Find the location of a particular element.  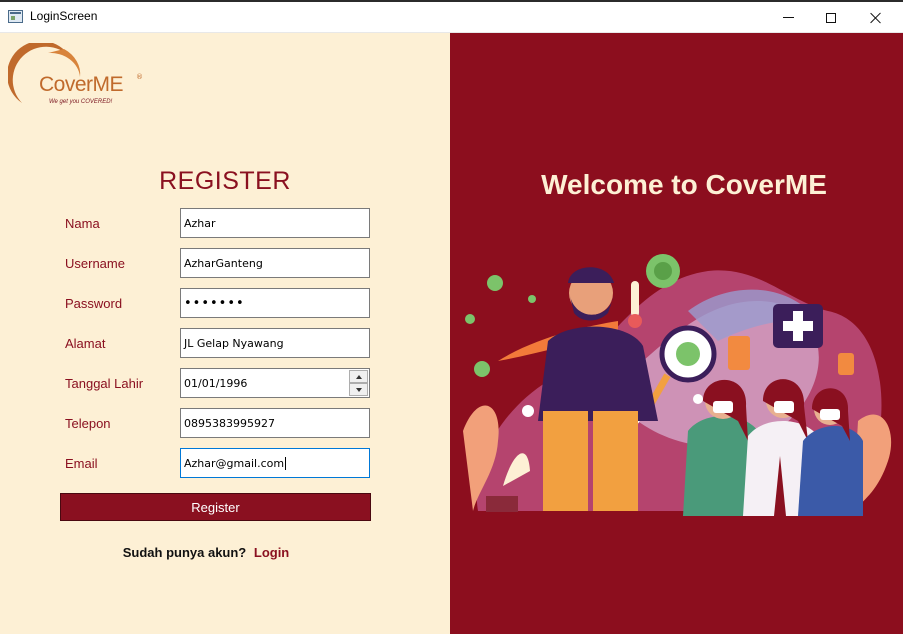

alamat-value: JL Gelap Nyawang is located at coordinates (234, 343).